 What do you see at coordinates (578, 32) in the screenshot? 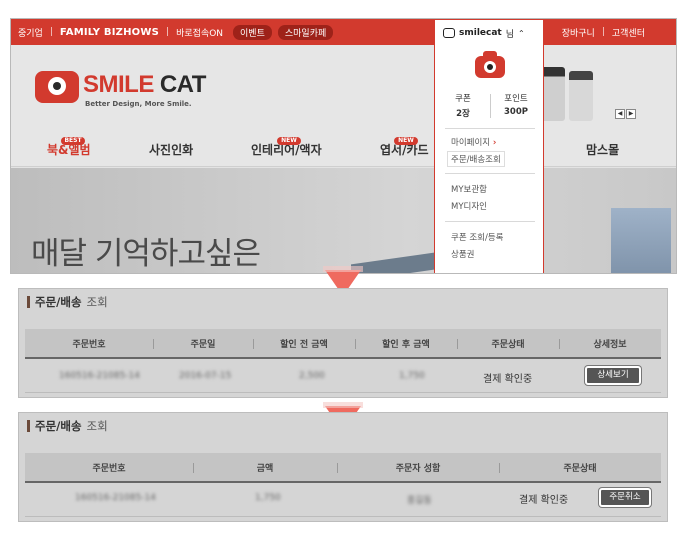
I see `cart-link: 장바구니` at bounding box center [578, 32].